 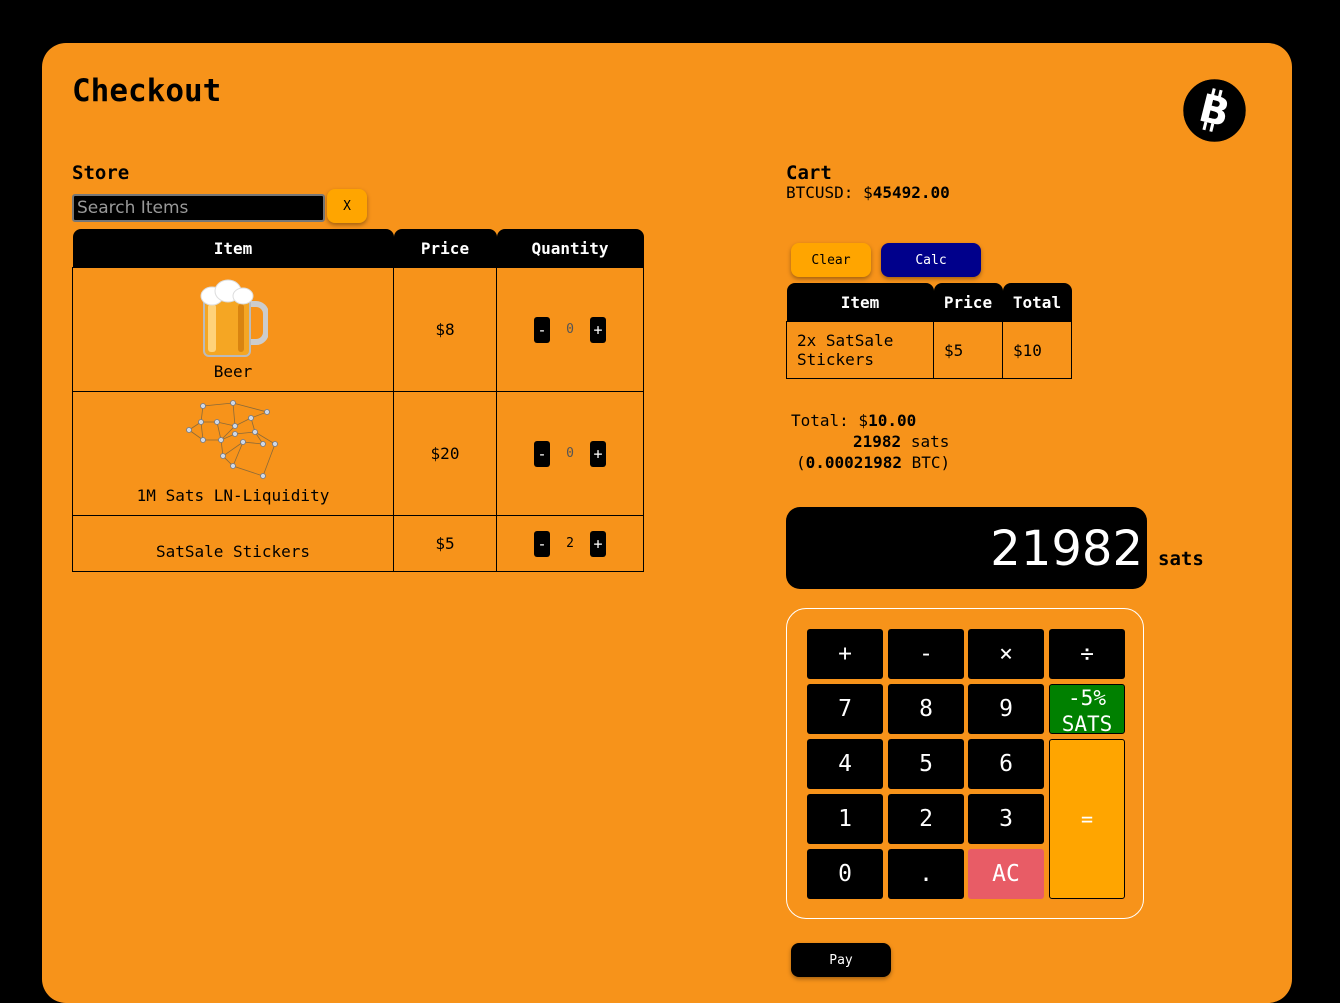 What do you see at coordinates (926, 764) in the screenshot?
I see `digit-5-key: 5` at bounding box center [926, 764].